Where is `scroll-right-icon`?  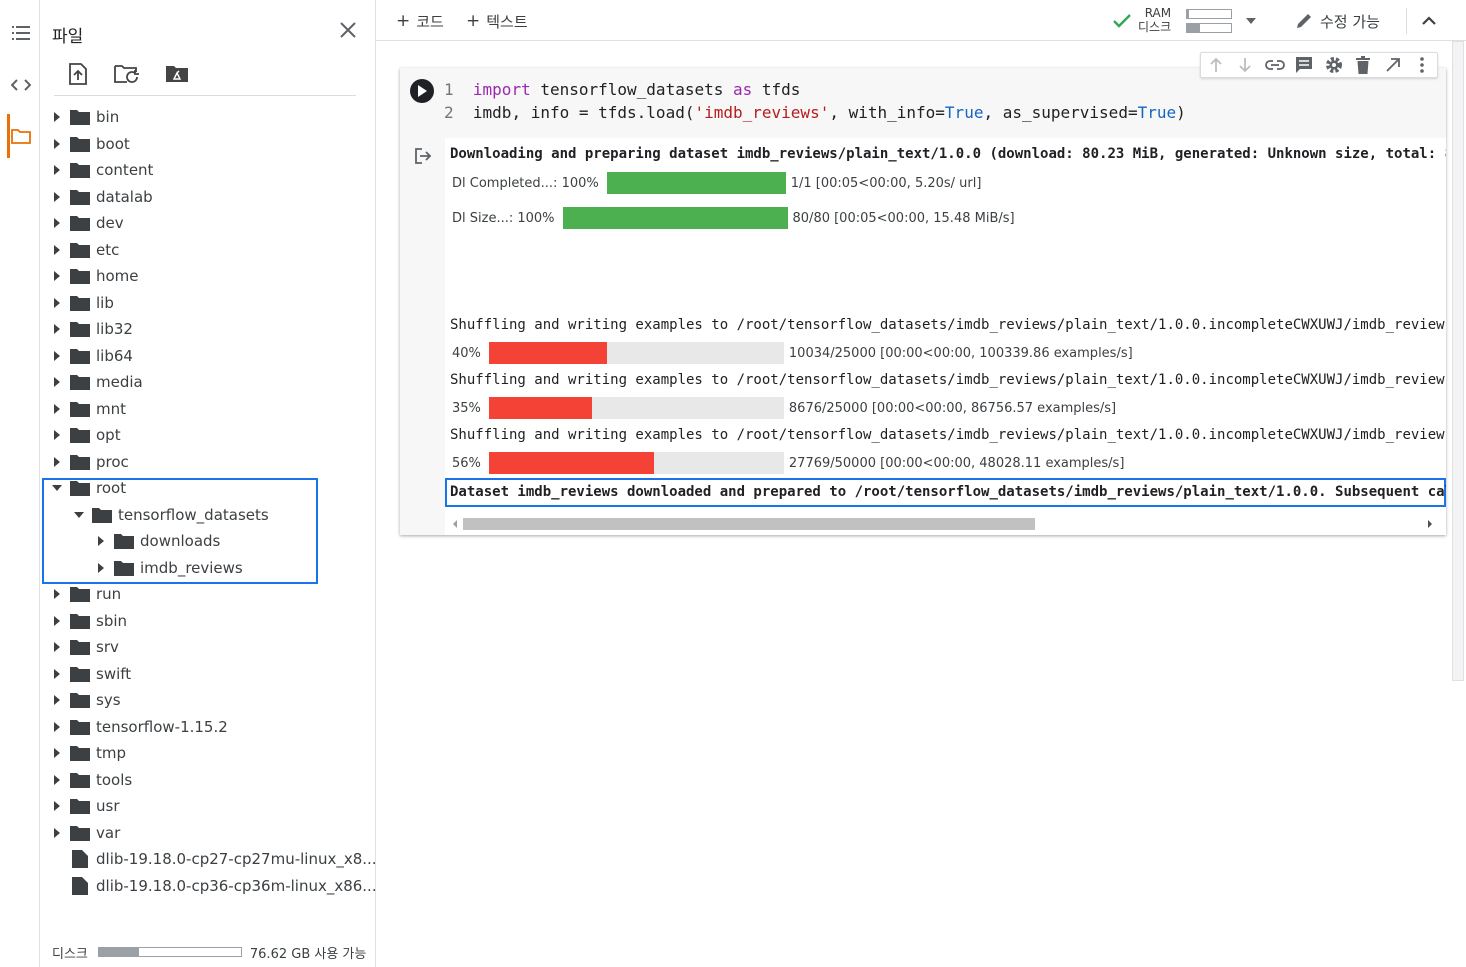 scroll-right-icon is located at coordinates (1430, 524).